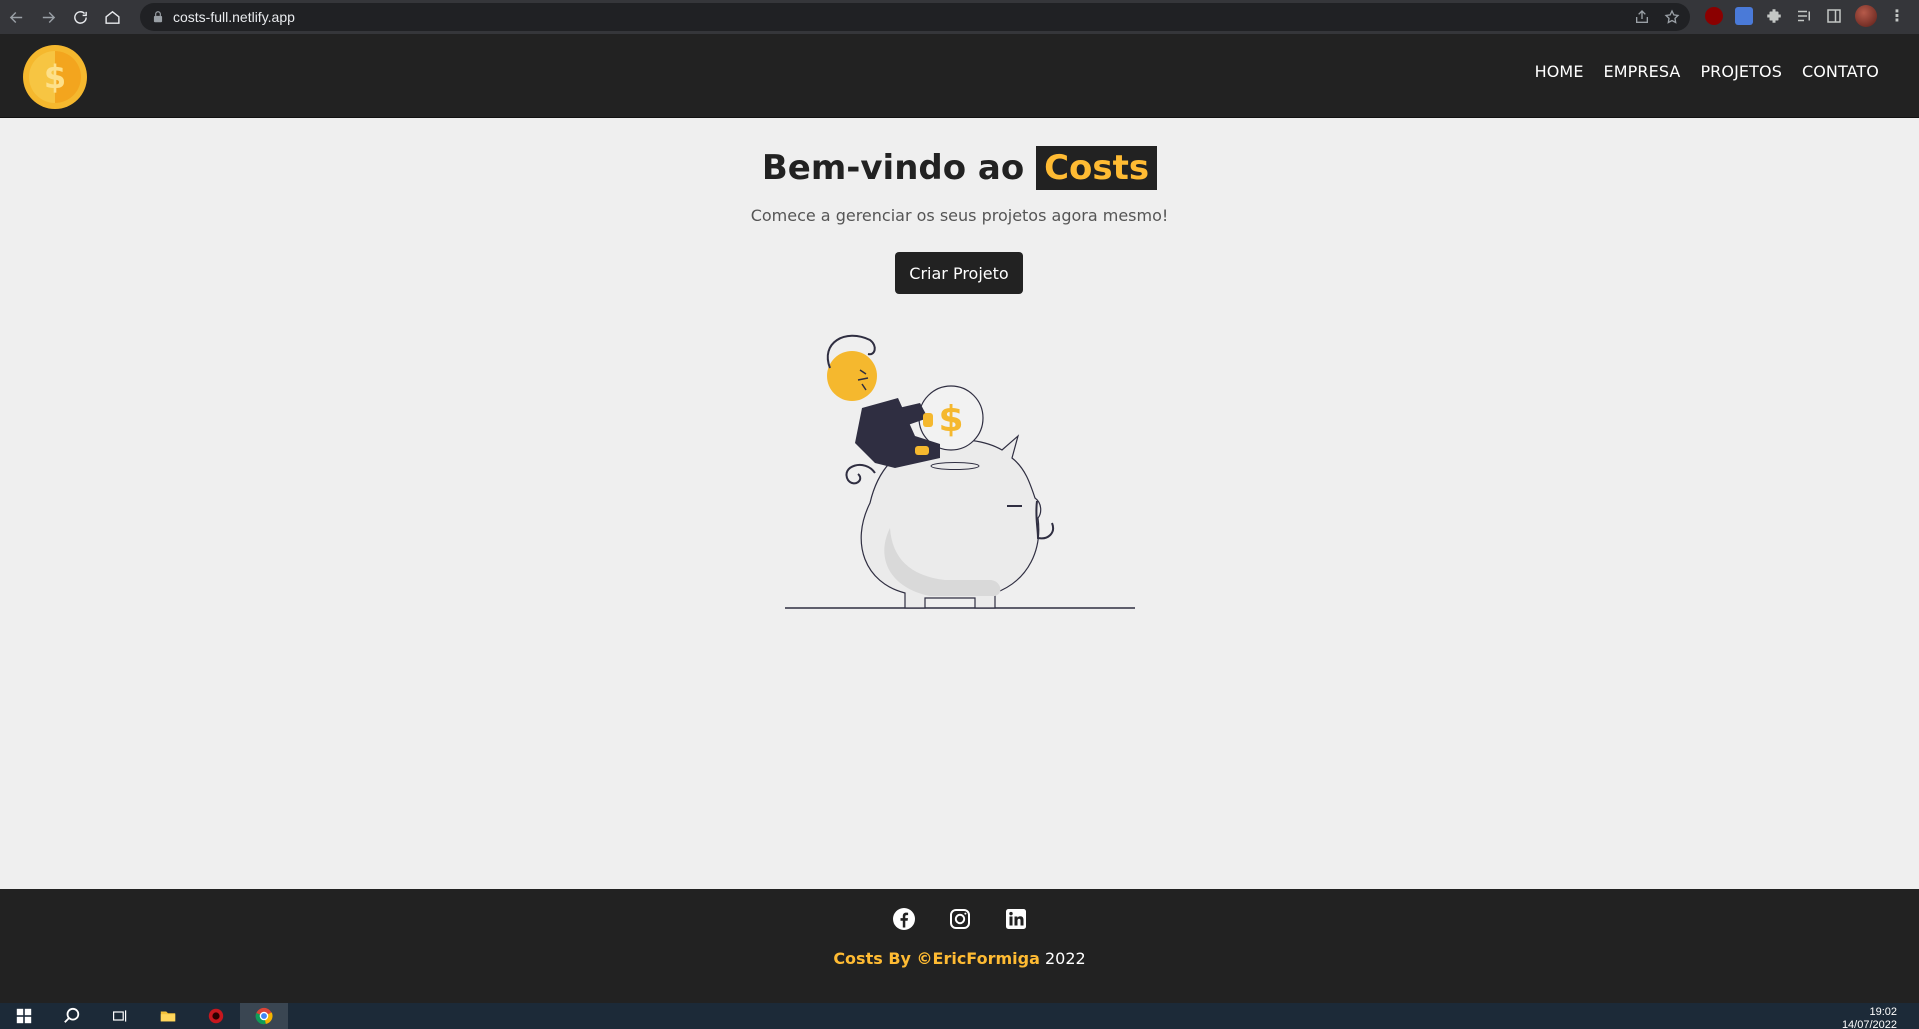  Describe the element at coordinates (959, 76) in the screenshot. I see `site-navbar: $ HOME EMPRESA PROJETOS CONTATO` at that location.